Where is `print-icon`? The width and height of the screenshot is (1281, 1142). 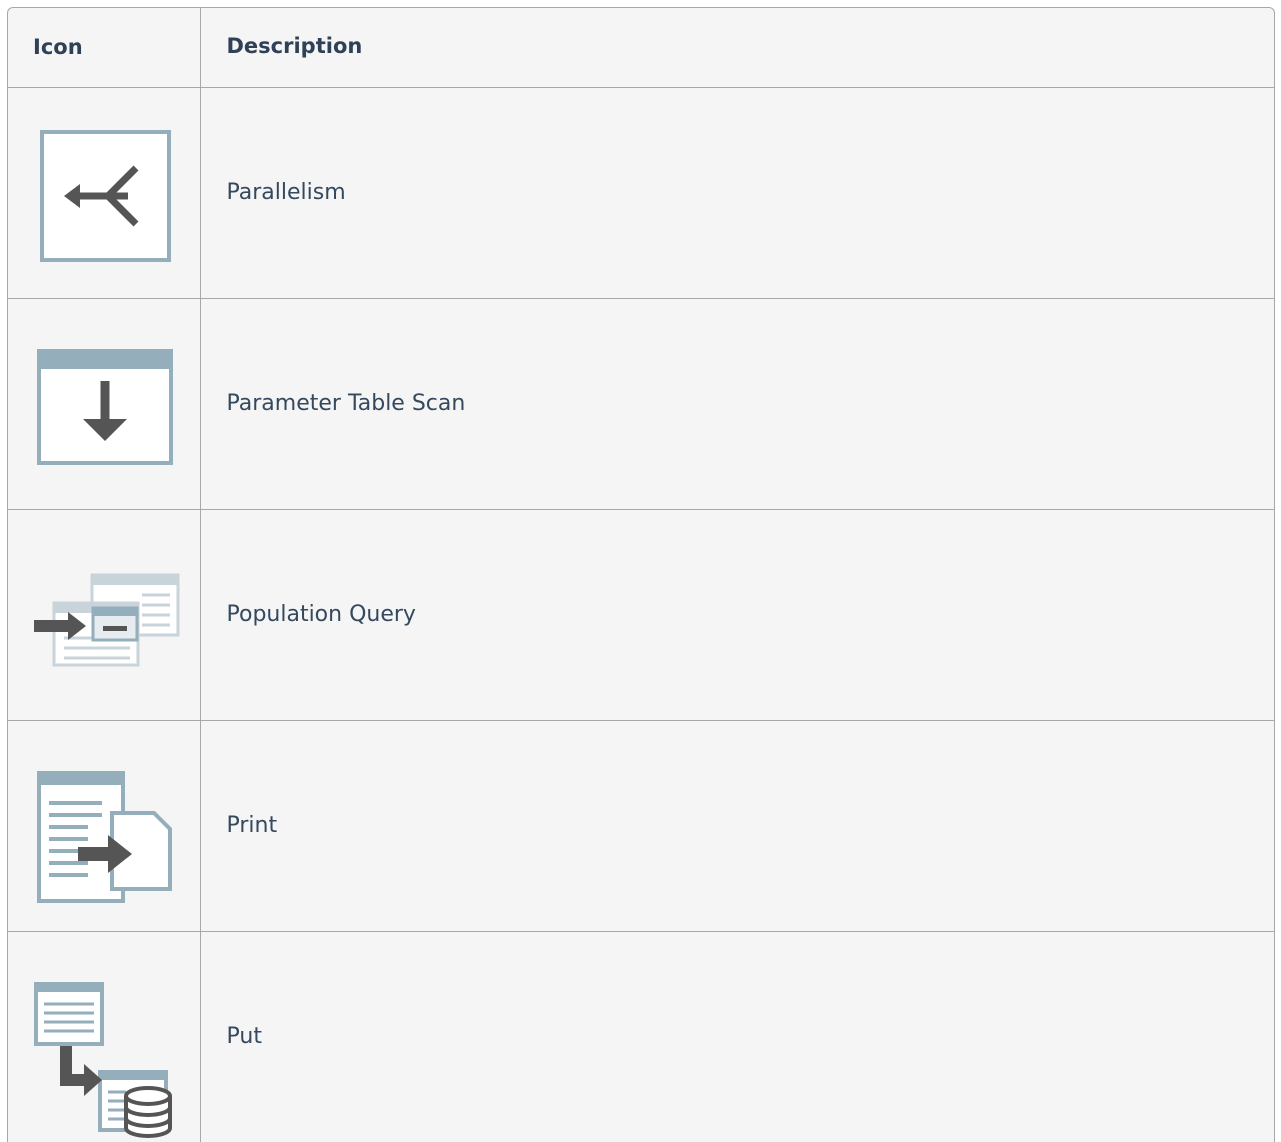
print-icon is located at coordinates (104, 826).